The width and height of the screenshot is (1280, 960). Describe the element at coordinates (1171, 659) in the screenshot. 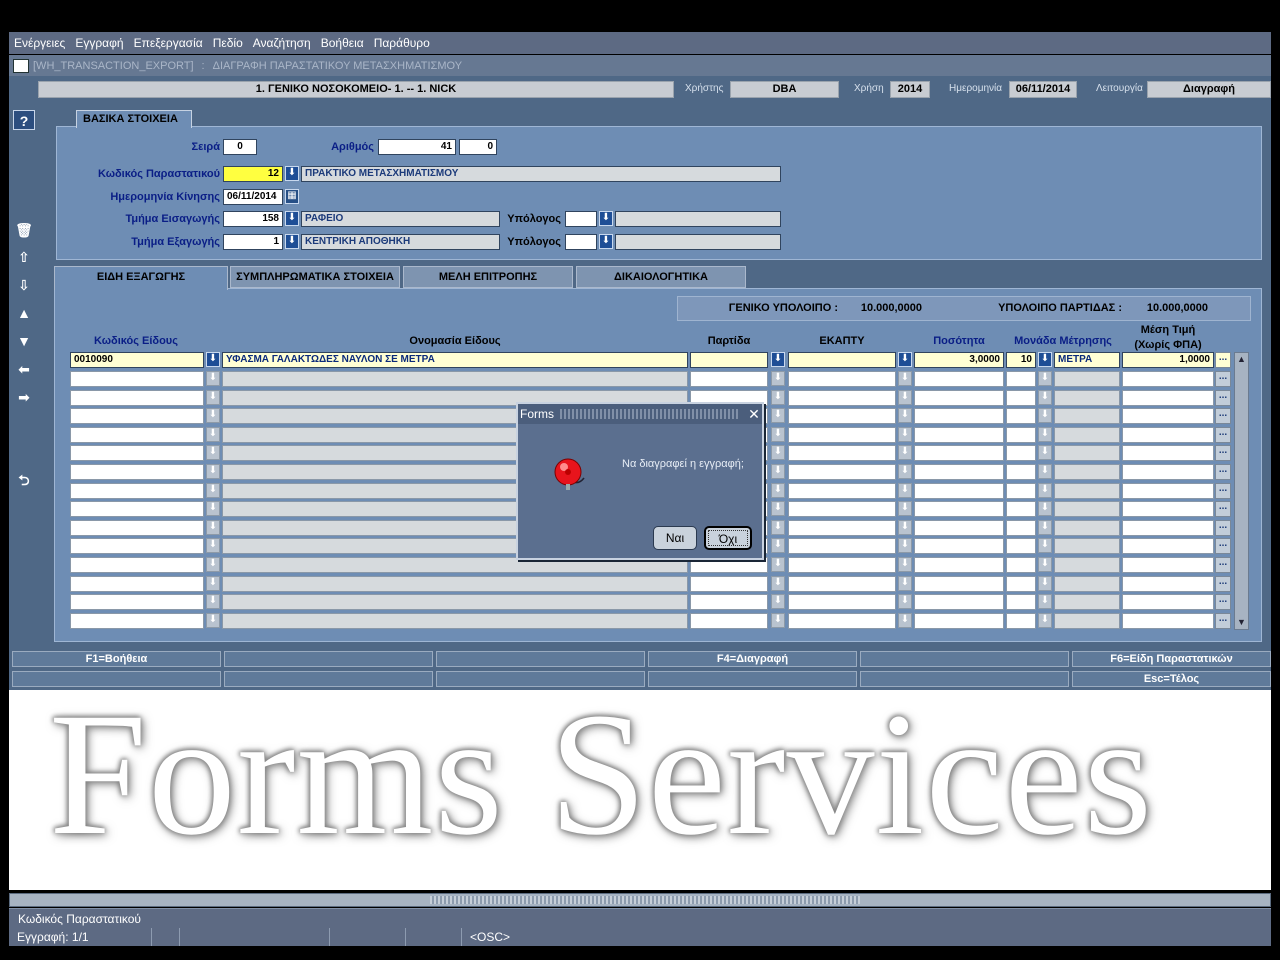

I see `f6-document-types-button: F6=Είδη Παραστατικών` at that location.